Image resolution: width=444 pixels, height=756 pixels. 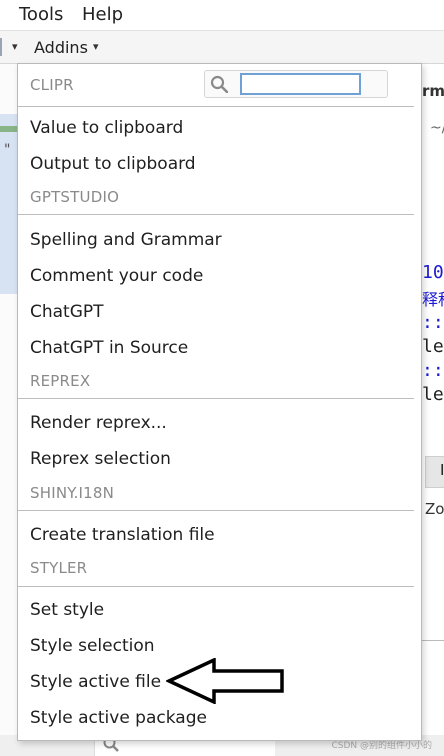 I want to click on pane-divider, so click(x=433, y=640).